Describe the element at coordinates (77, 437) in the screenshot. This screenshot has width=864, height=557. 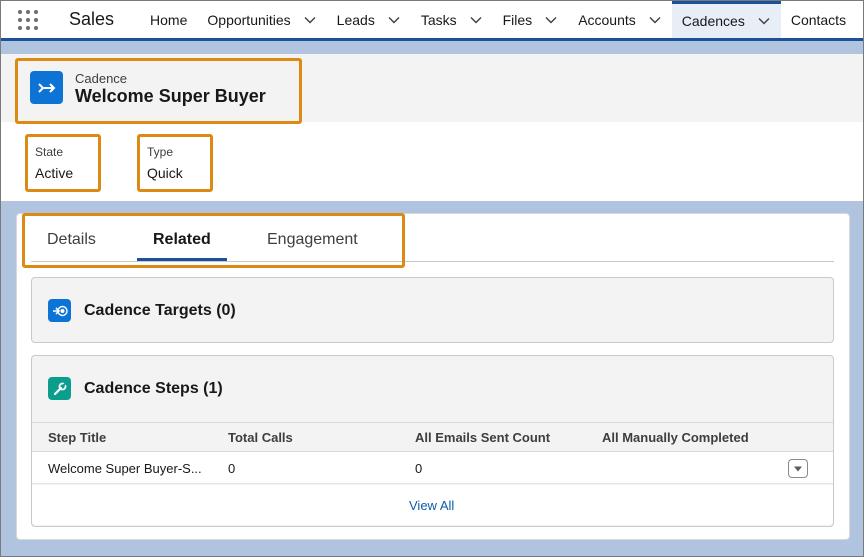
I see `column-header-step-title: Step Title` at that location.